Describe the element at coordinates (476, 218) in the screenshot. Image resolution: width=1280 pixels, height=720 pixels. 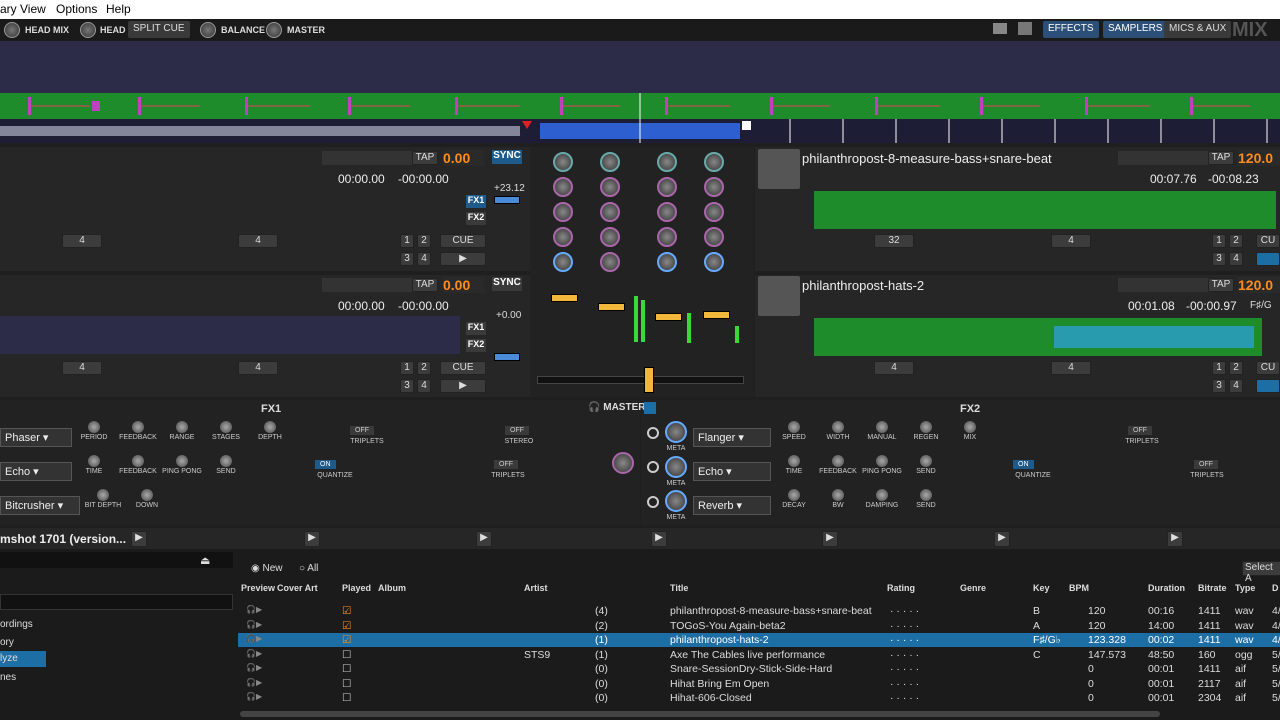
I see `deck1-fx2-toggle: FX2` at that location.